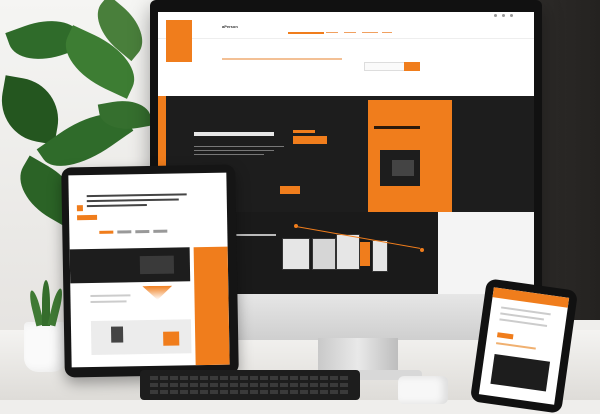  What do you see at coordinates (486, 253) in the screenshot?
I see `lower-right-panel` at bounding box center [486, 253].